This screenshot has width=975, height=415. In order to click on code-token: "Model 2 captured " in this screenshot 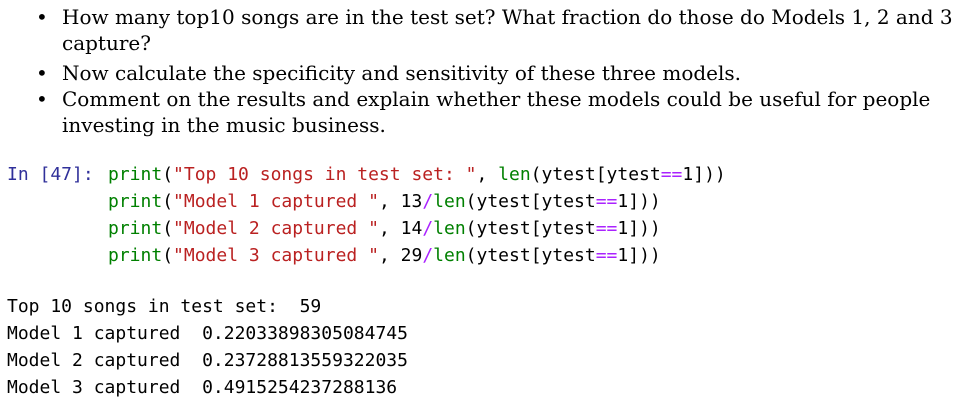, I will do `click(276, 228)`.